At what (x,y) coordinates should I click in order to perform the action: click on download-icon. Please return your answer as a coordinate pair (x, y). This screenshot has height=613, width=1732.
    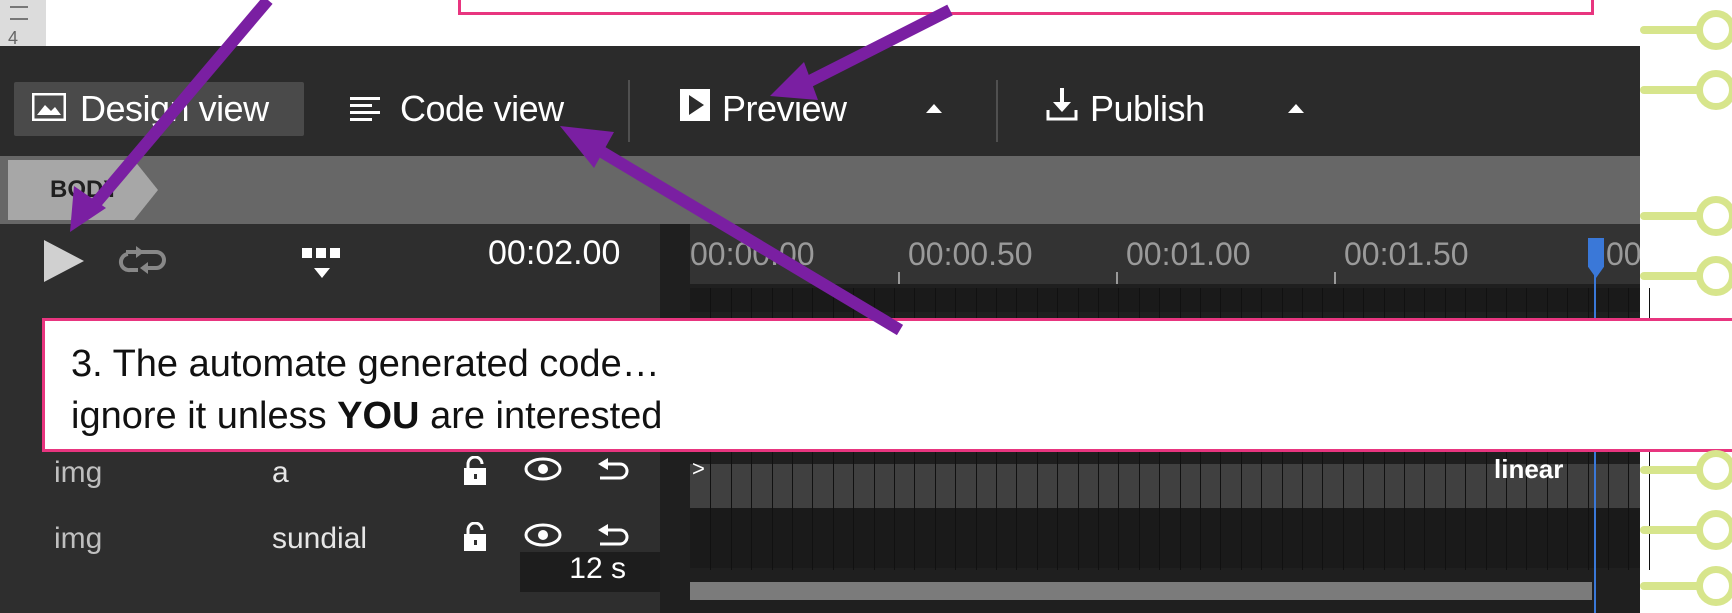
    Looking at the image, I should click on (1062, 109).